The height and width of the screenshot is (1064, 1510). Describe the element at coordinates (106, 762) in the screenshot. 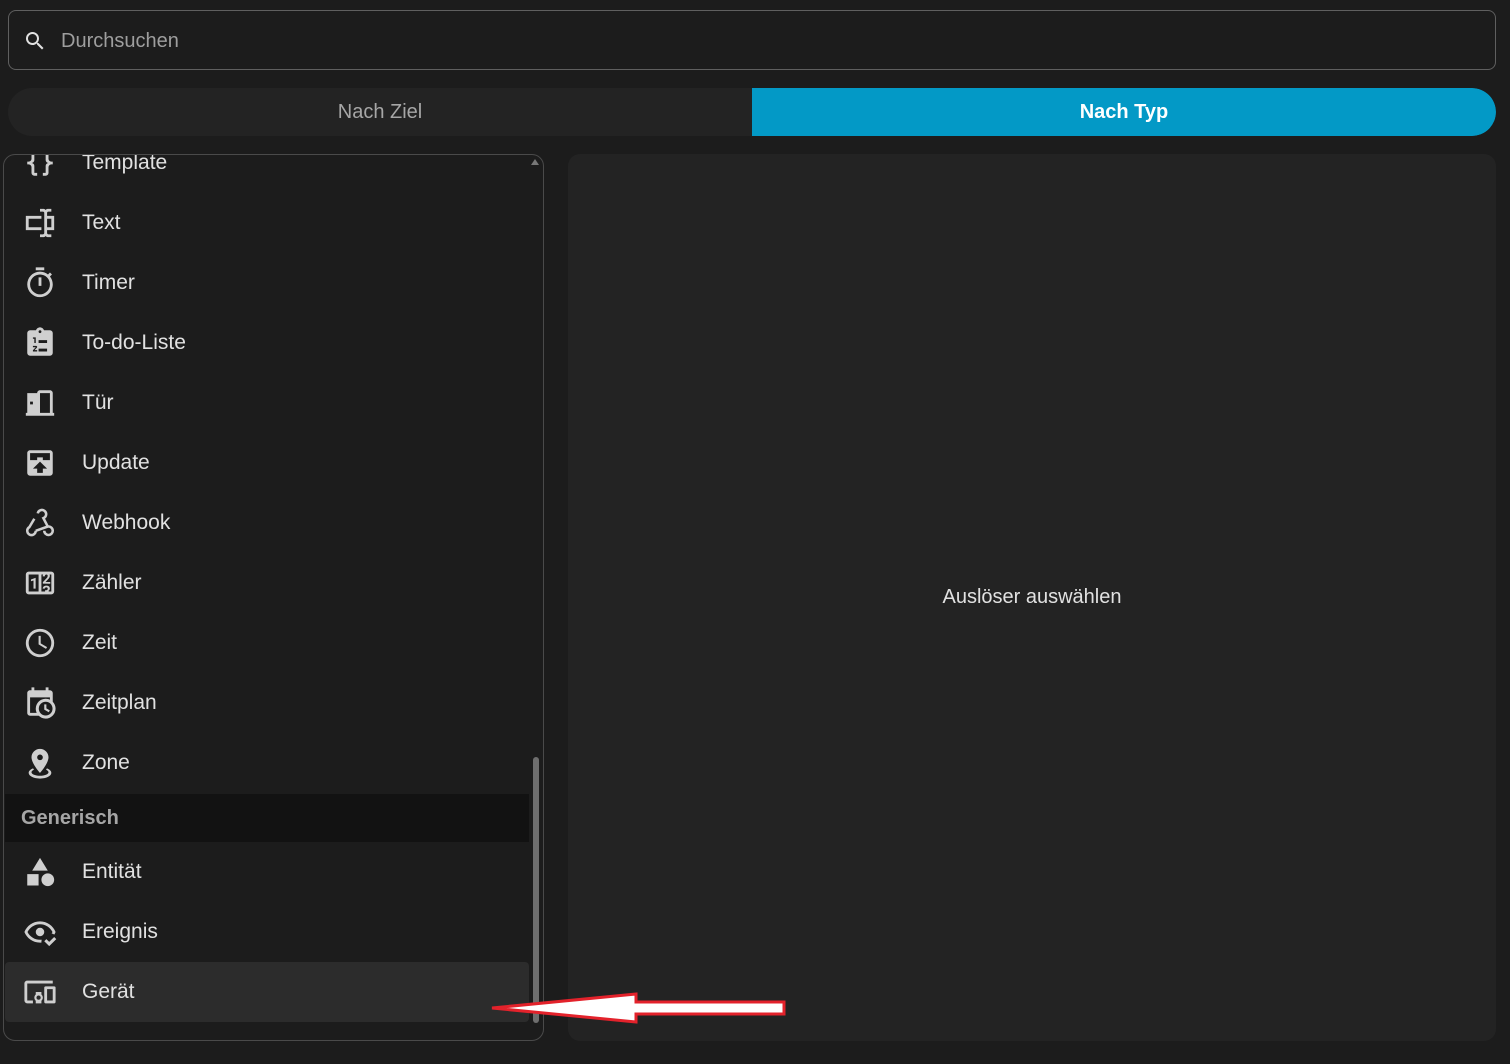

I see `list-item-label: Zone` at that location.